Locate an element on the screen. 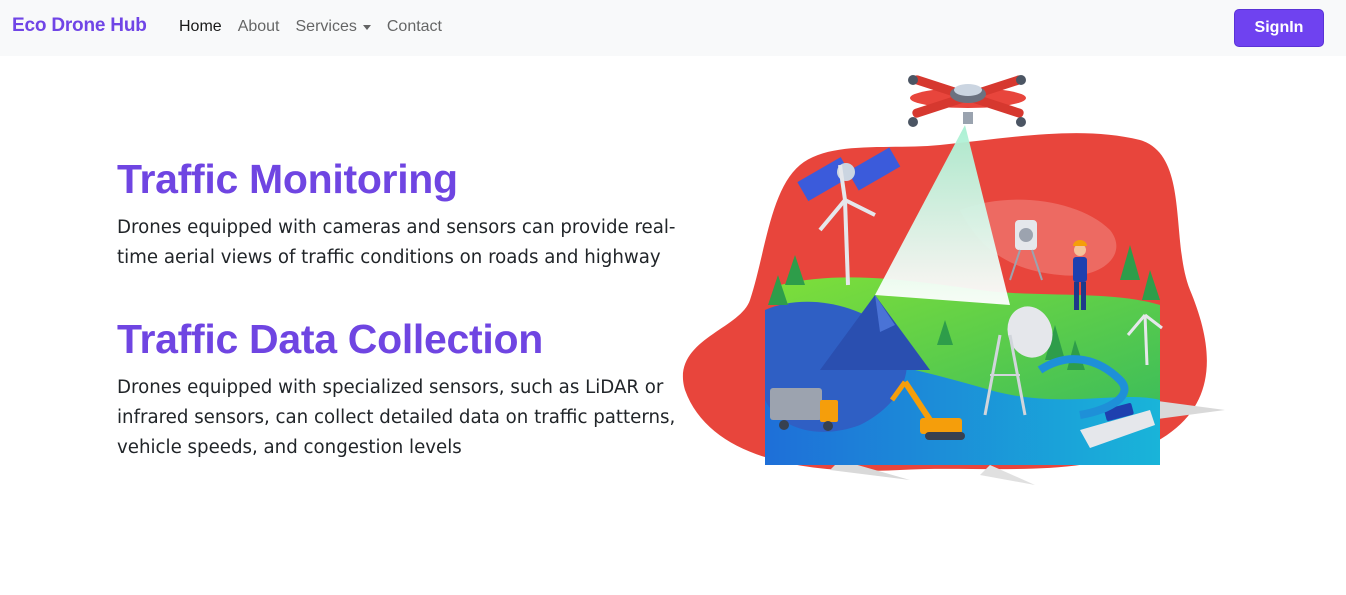 The width and height of the screenshot is (1346, 595). chevron-down-icon is located at coordinates (366, 27).